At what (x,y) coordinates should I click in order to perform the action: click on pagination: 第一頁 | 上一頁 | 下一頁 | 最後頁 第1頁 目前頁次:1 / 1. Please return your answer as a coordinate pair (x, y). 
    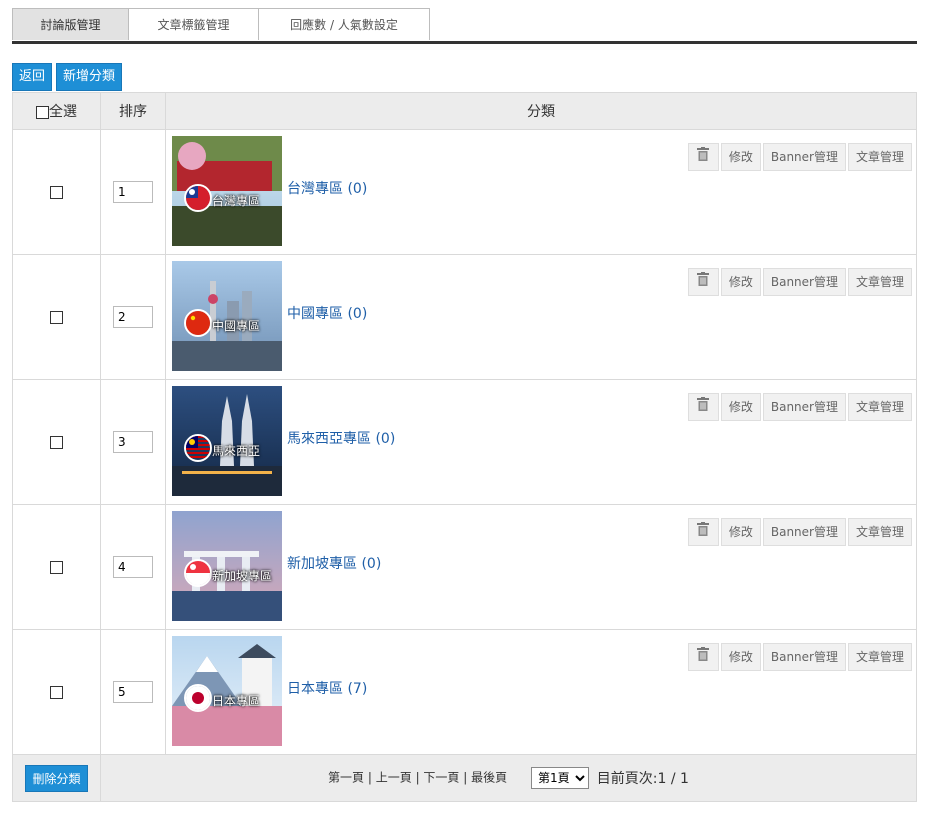
    Looking at the image, I should click on (508, 778).